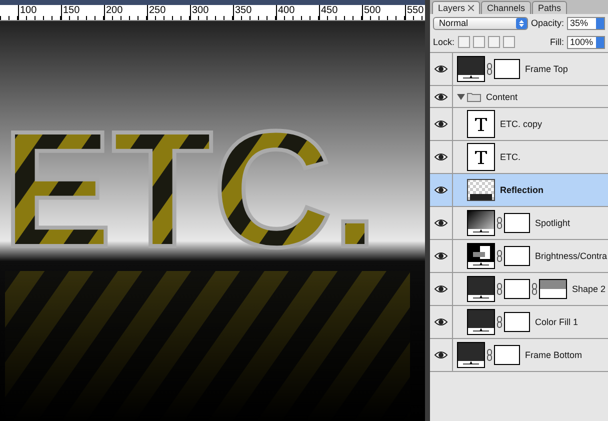 This screenshot has height=421, width=608. I want to click on adjustment-layer-thumbnail, so click(481, 256).